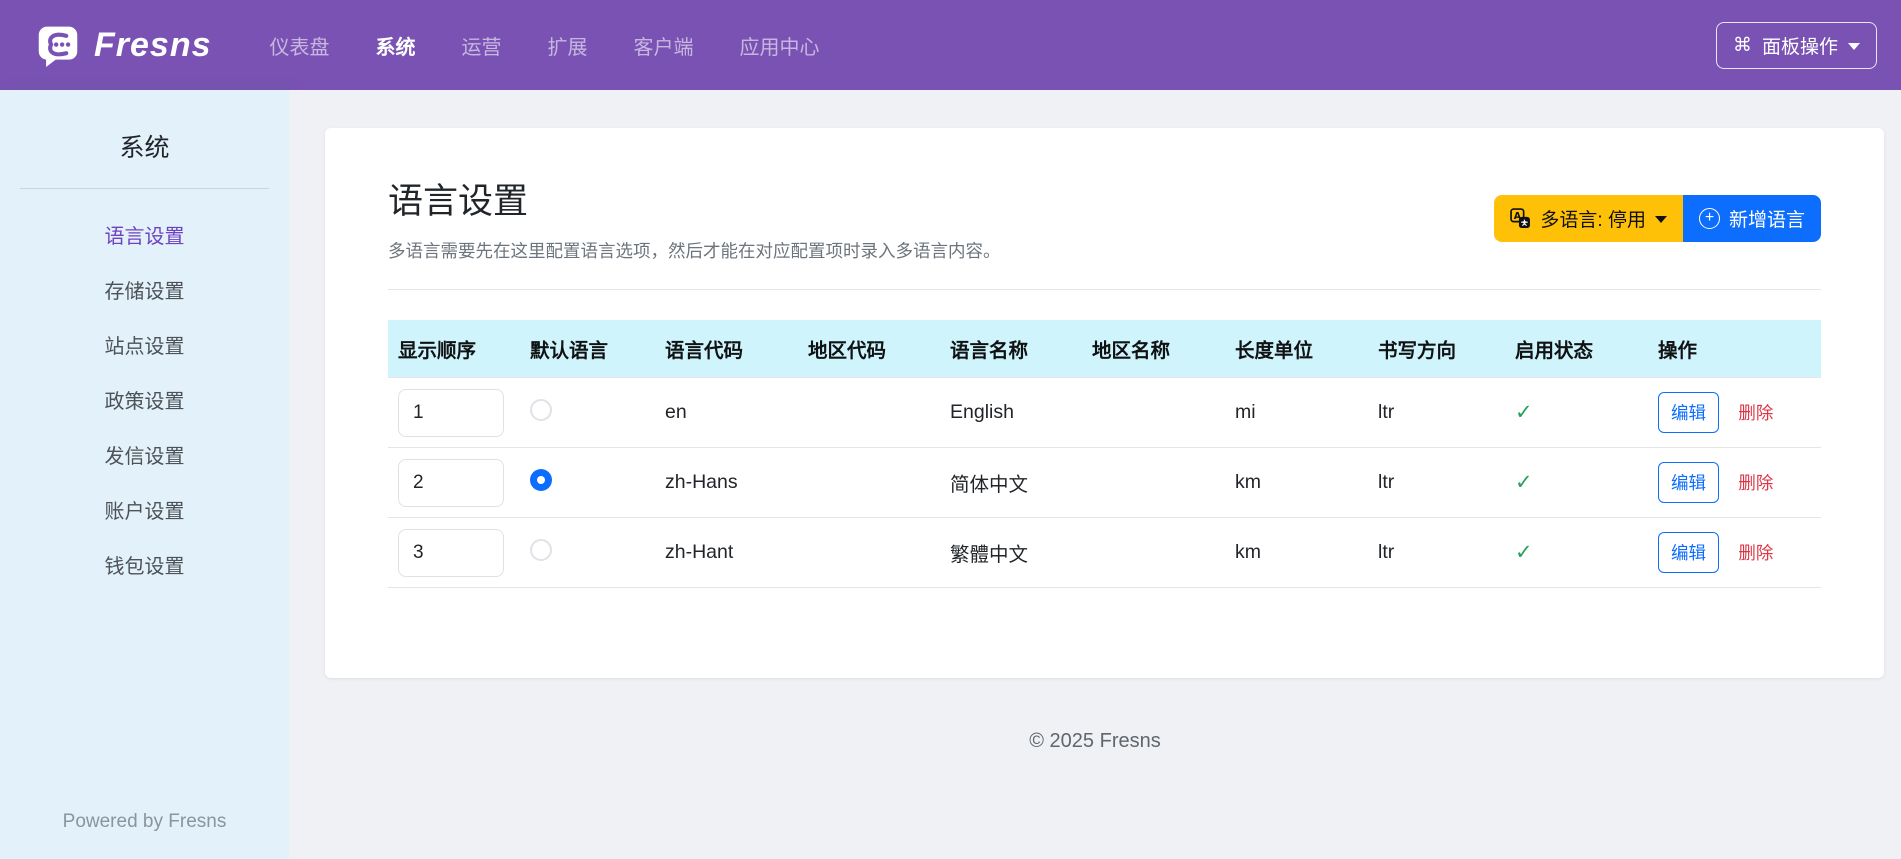 The height and width of the screenshot is (859, 1901). Describe the element at coordinates (1104, 289) in the screenshot. I see `header-divider` at that location.